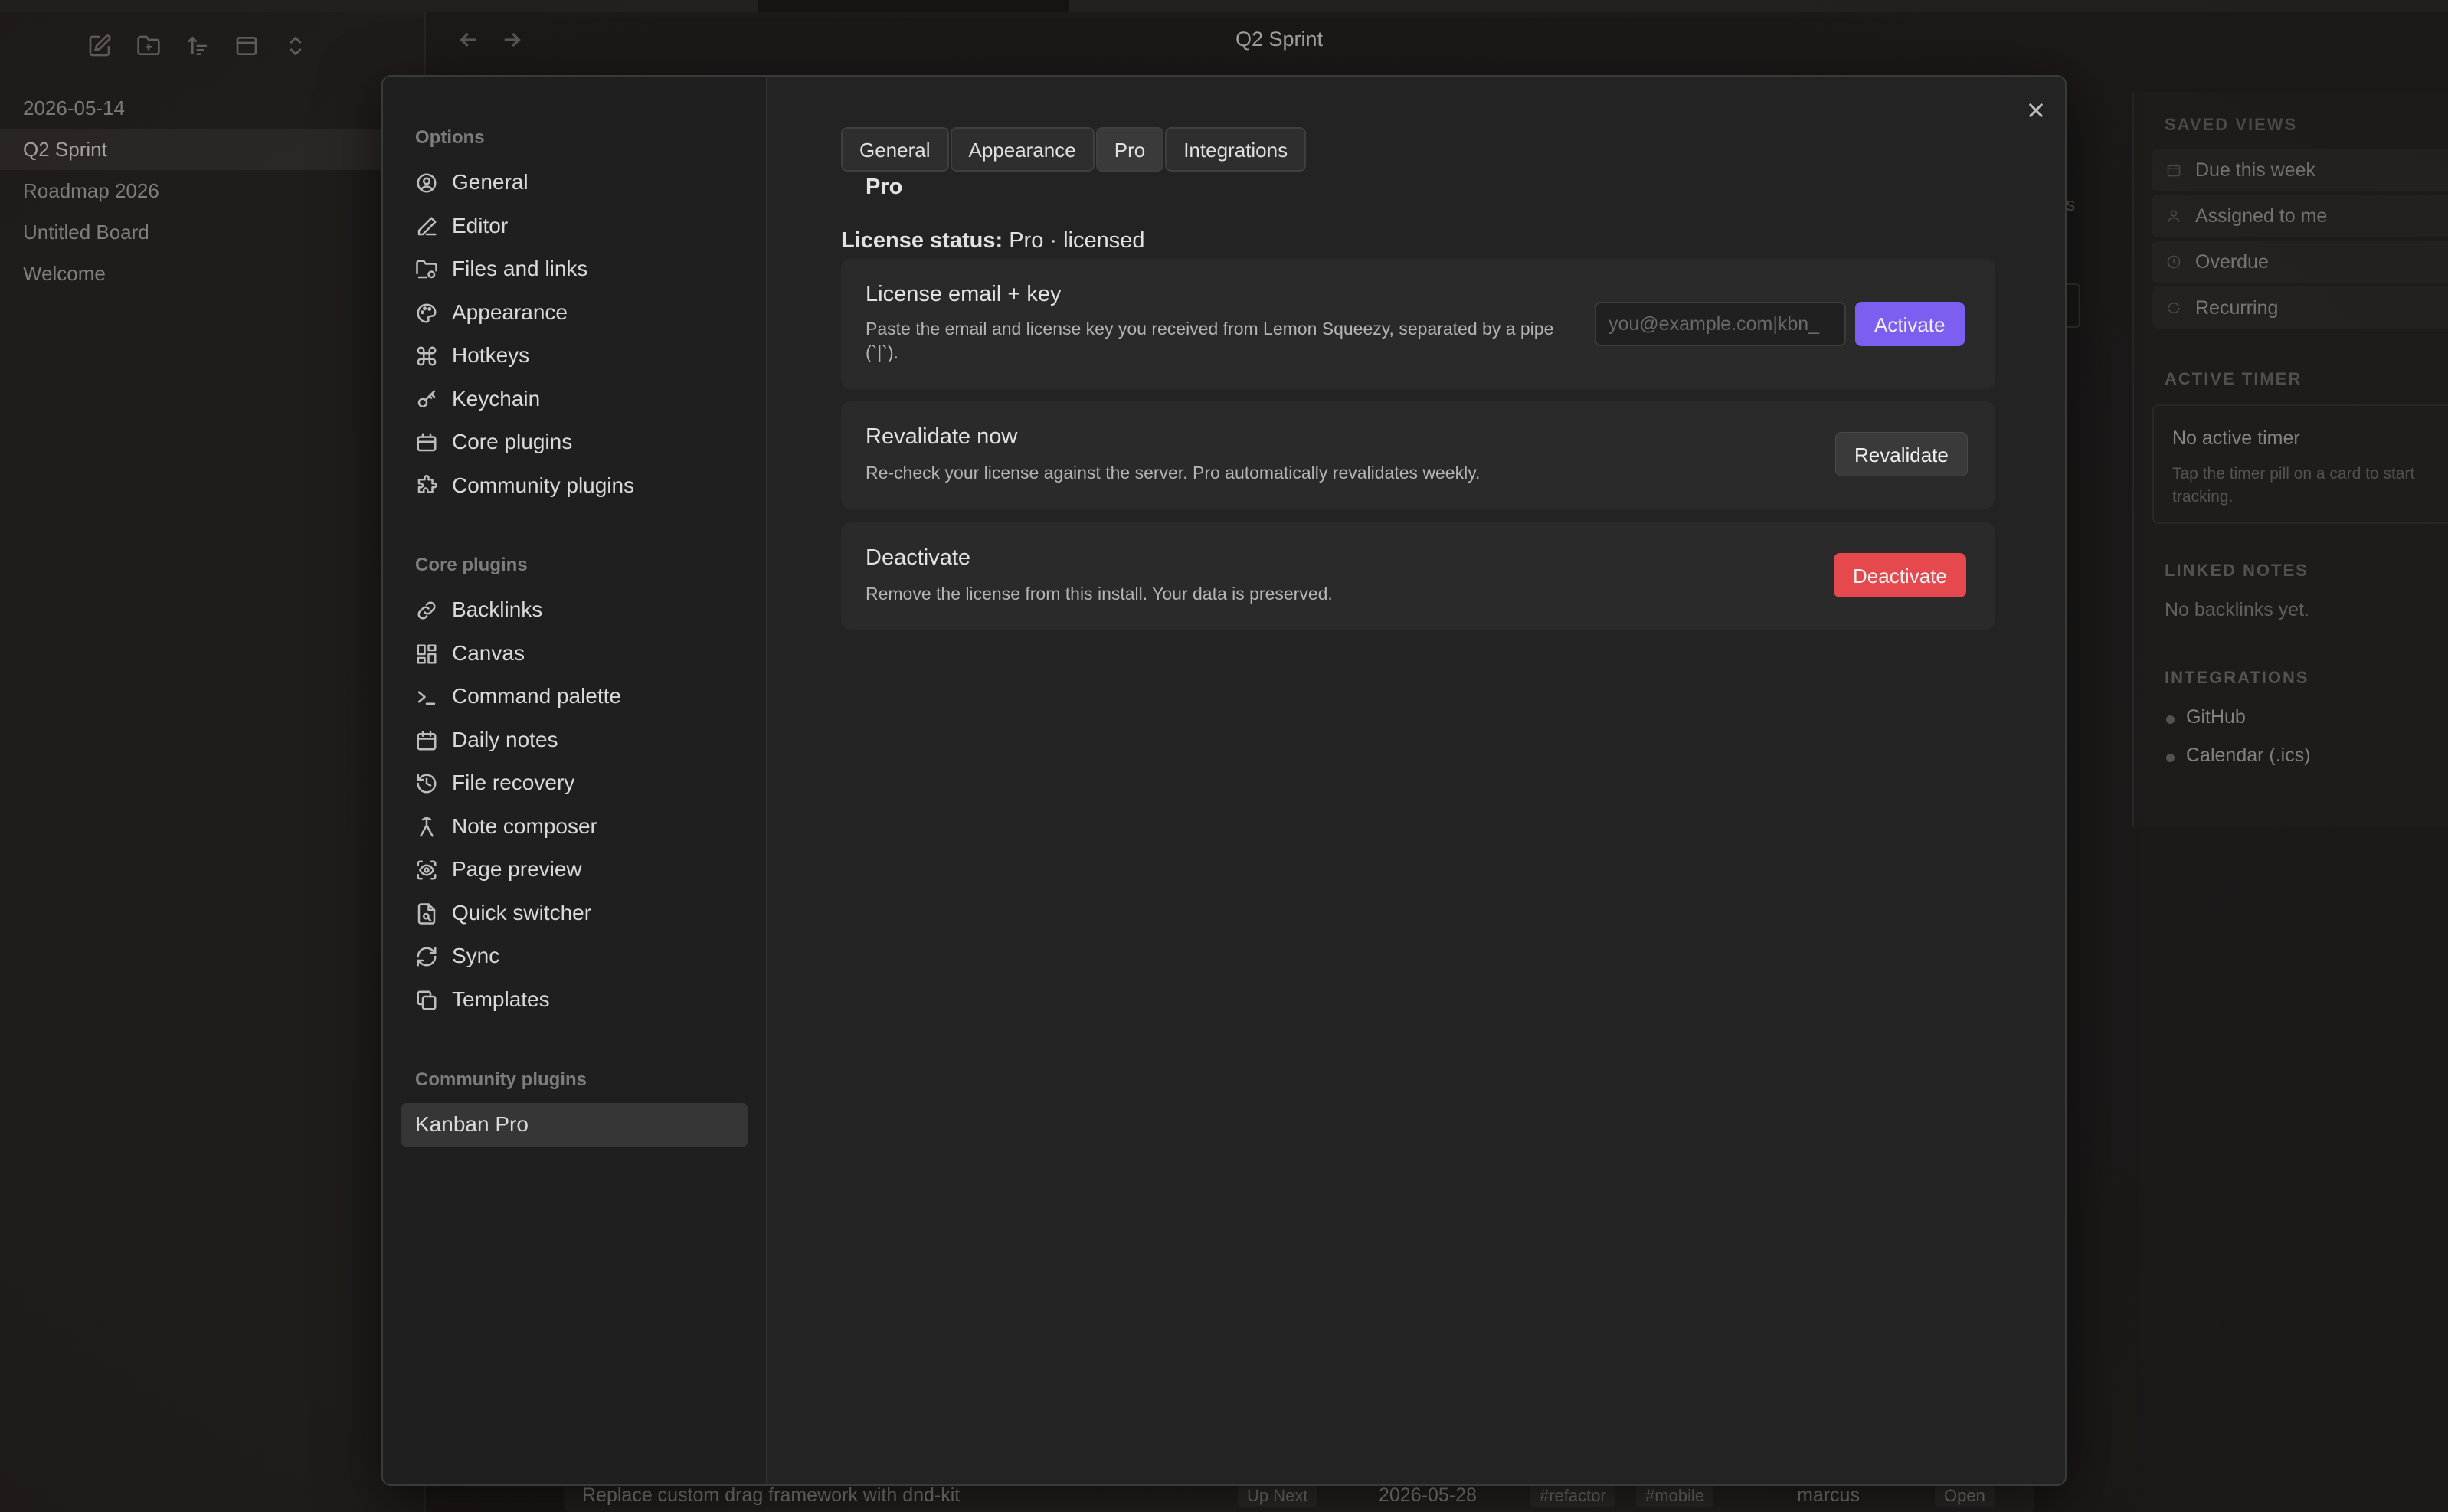 This screenshot has width=2448, height=1512. Describe the element at coordinates (510, 311) in the screenshot. I see `nav-item-label: Appearance` at that location.